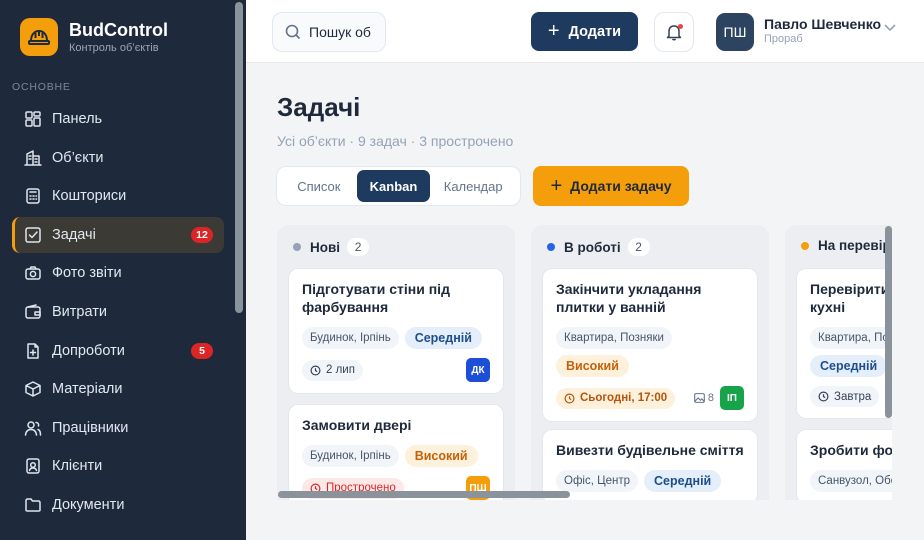 This screenshot has width=924, height=540. Describe the element at coordinates (473, 186) in the screenshot. I see `view-tab-2: Календар` at that location.